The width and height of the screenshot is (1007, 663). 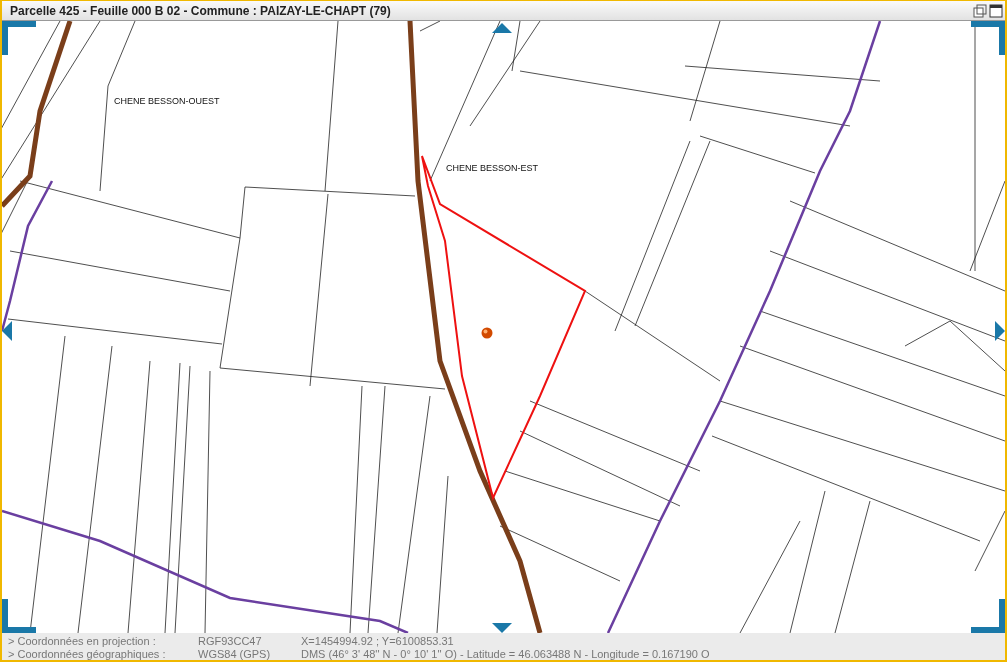 I want to click on place-label: CHENE BESSON-EST, so click(x=492, y=168).